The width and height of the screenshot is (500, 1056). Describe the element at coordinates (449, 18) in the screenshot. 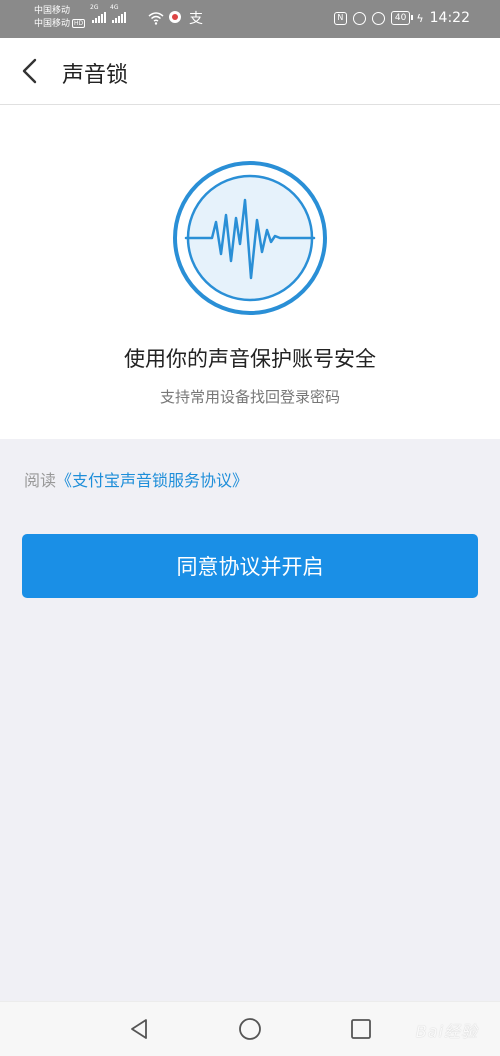

I see `status-time: 14:22` at that location.